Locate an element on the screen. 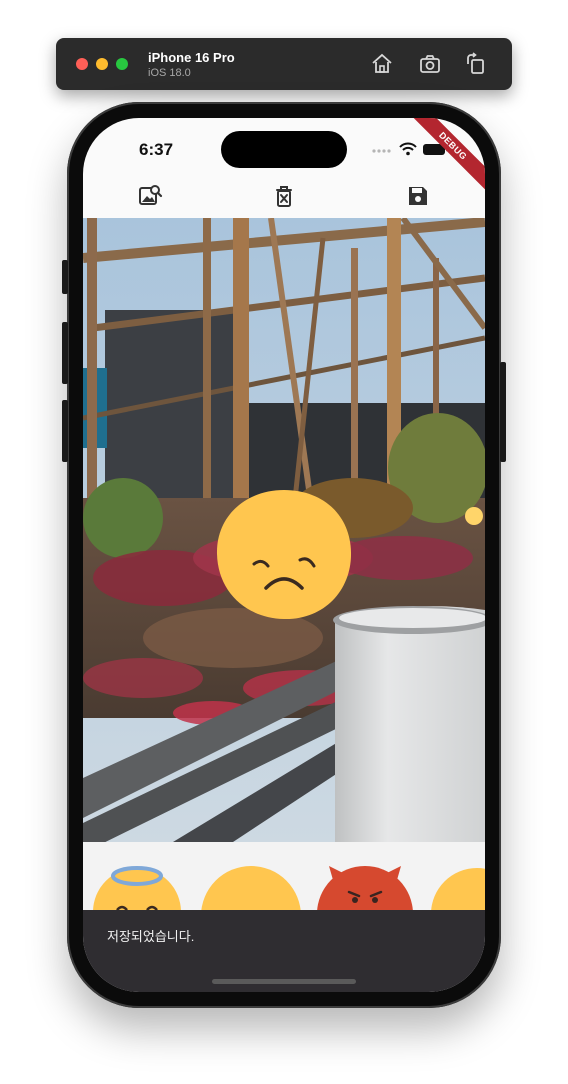  smile-emoji is located at coordinates (251, 888).